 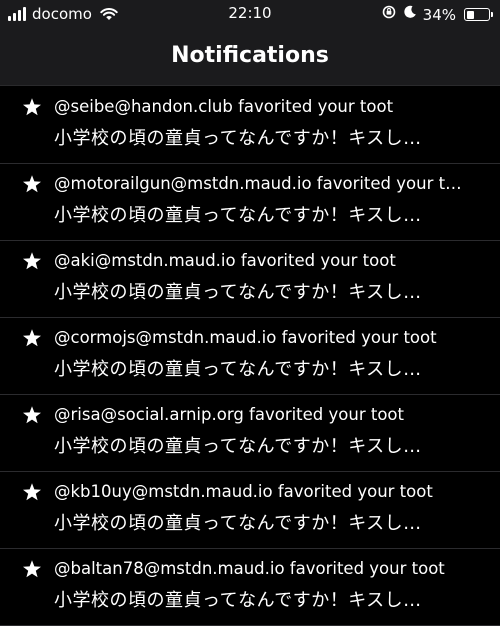 I want to click on battery-icon, so click(x=478, y=14).